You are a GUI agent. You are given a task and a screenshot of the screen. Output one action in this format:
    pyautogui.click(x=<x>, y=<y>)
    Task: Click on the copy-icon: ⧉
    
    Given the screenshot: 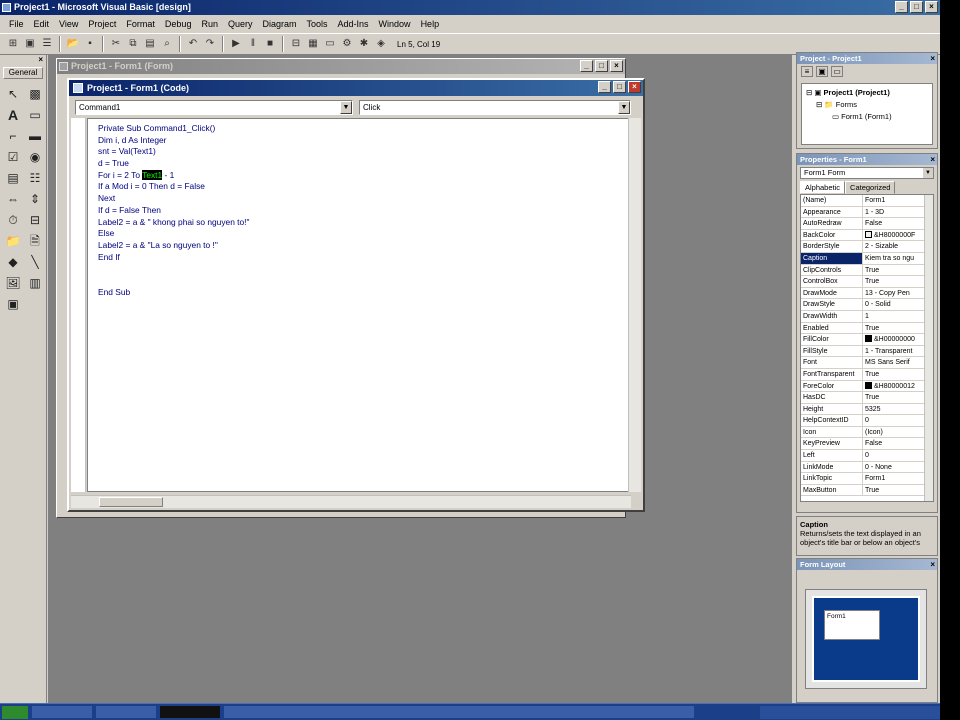 What is the action you would take?
    pyautogui.click(x=133, y=44)
    